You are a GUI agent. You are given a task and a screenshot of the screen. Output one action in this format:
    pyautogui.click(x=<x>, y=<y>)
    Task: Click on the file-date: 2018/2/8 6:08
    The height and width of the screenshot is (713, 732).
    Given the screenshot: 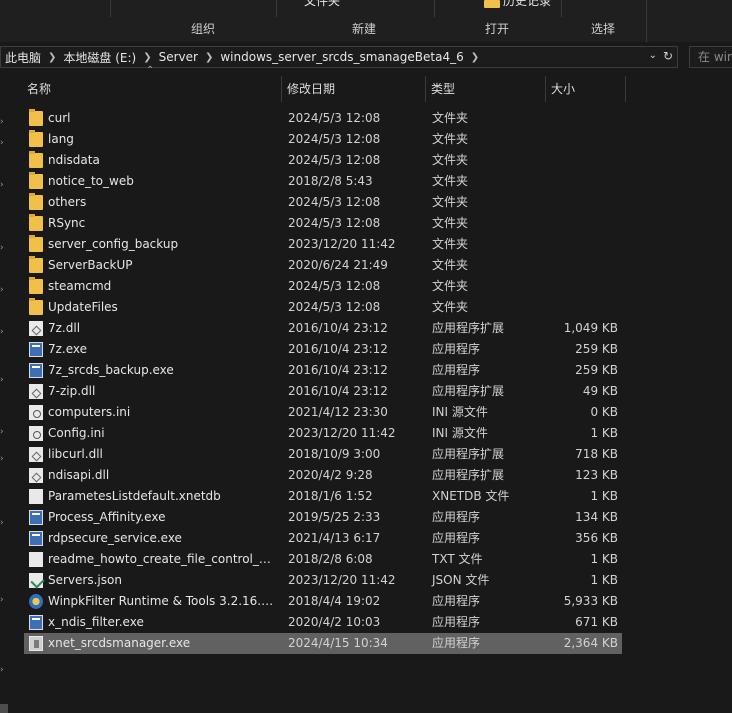 What is the action you would take?
    pyautogui.click(x=330, y=559)
    